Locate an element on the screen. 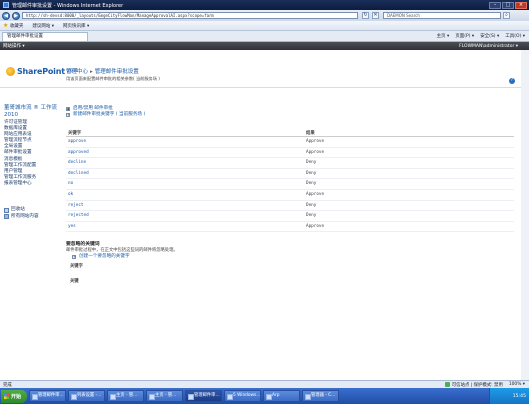 The width and height of the screenshot is (529, 404). star-icon: ★ is located at coordinates (6, 25).